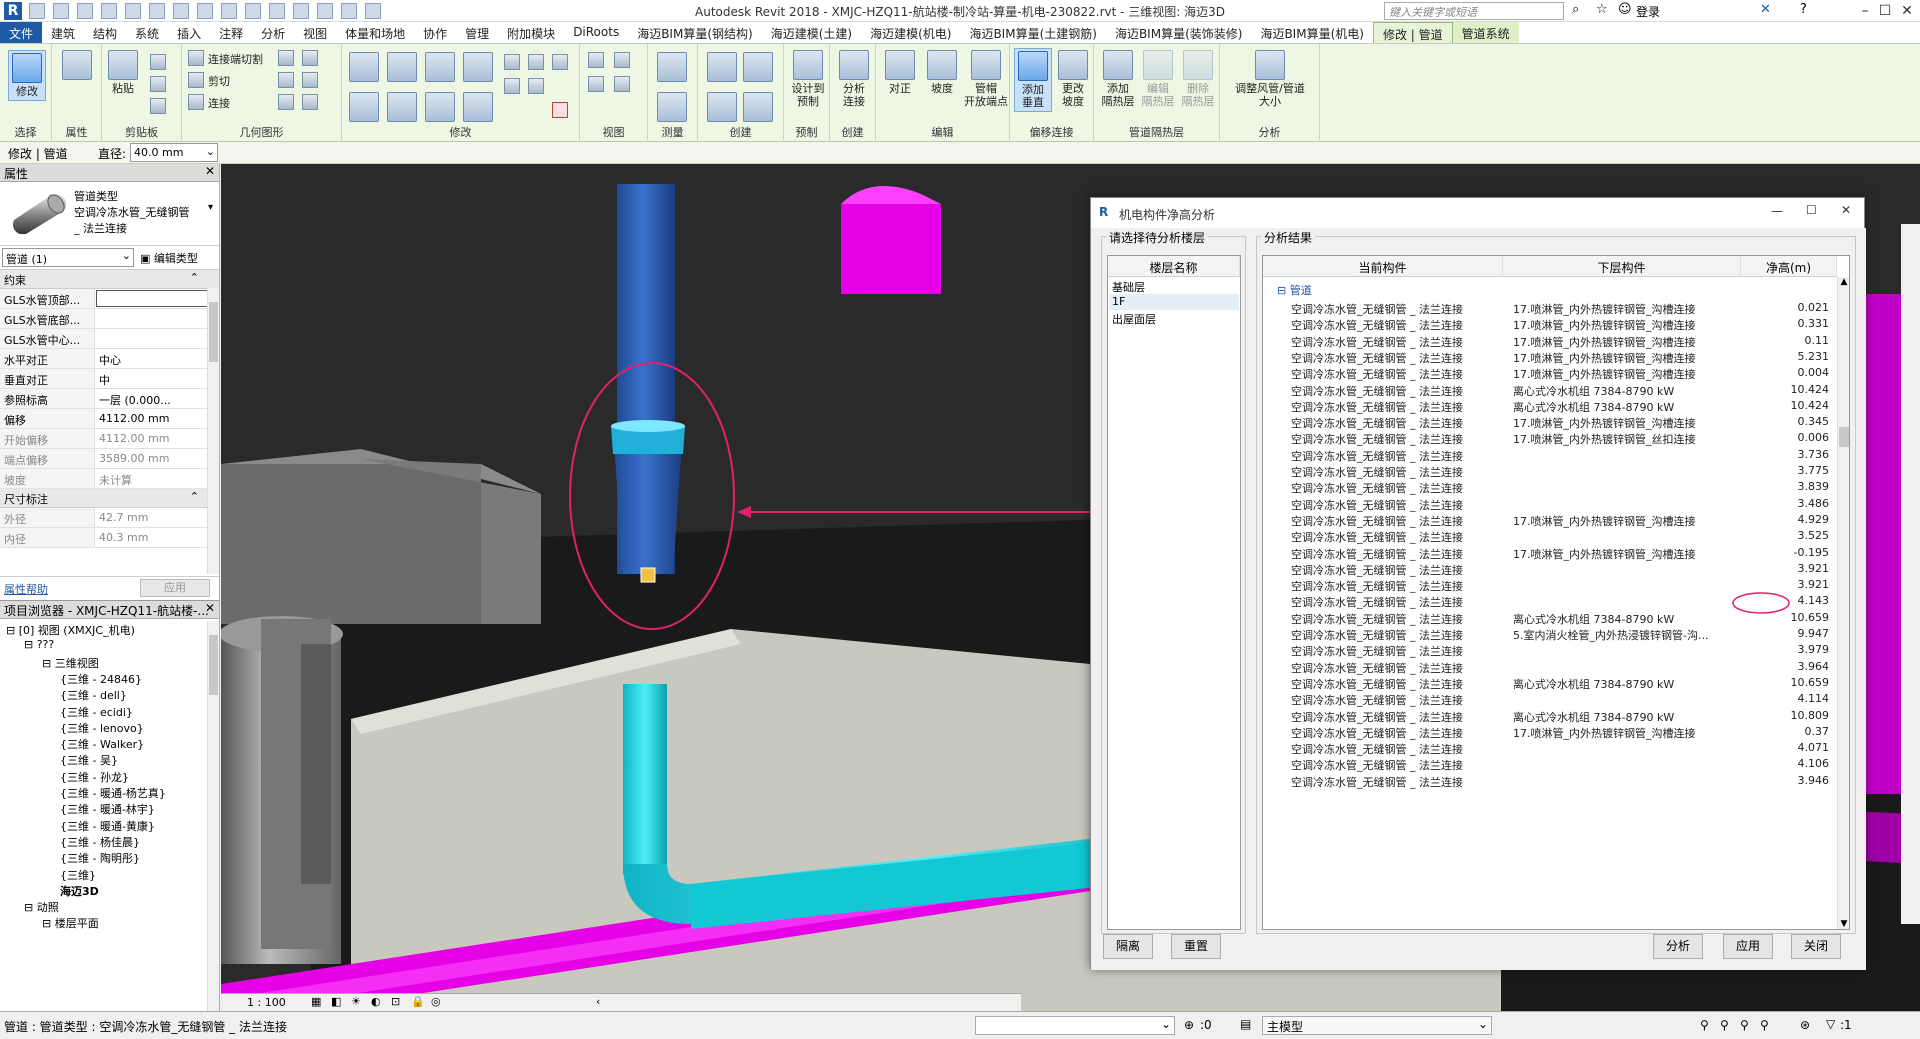  What do you see at coordinates (266, 1002) in the screenshot?
I see `view-scale: 1 : 100` at bounding box center [266, 1002].